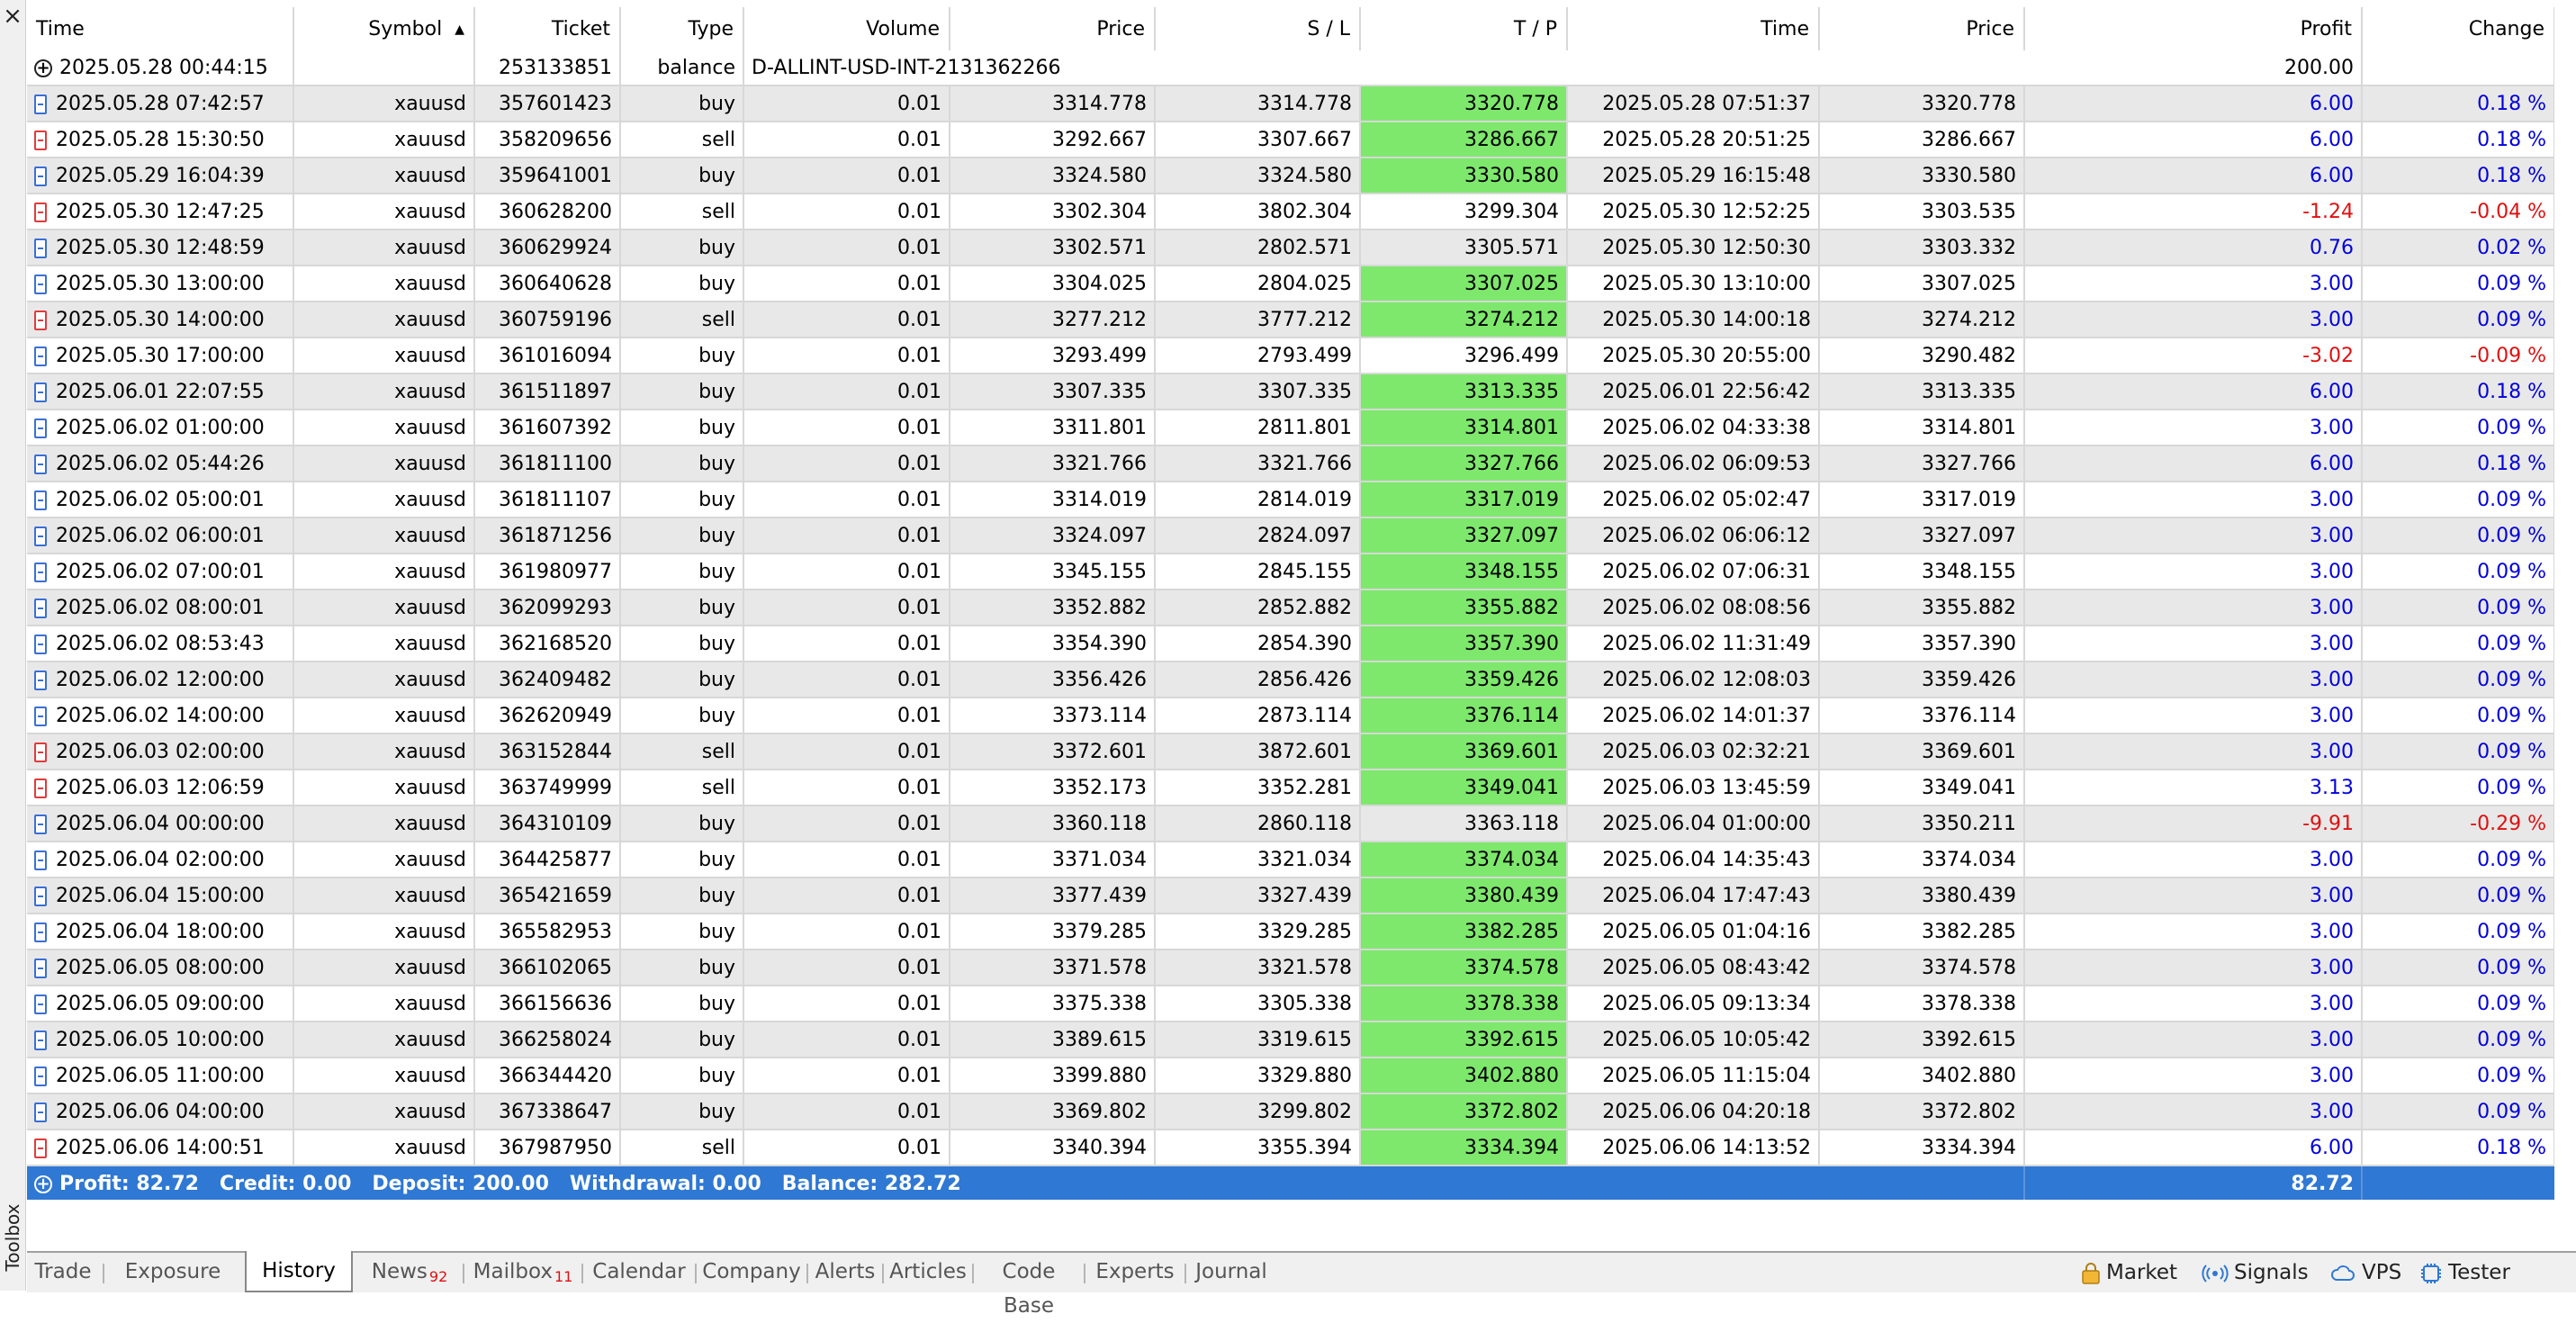 This screenshot has height=1323, width=2576. I want to click on tab-label: Articles, so click(928, 1271).